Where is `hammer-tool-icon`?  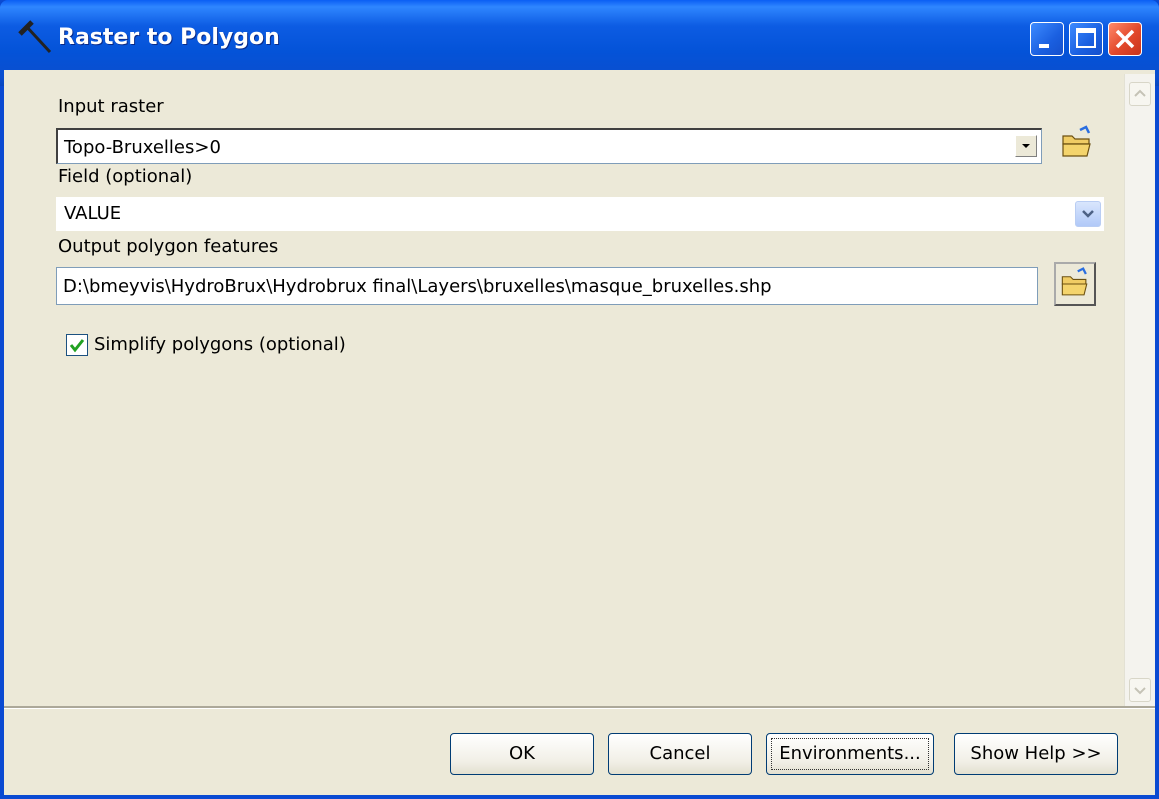
hammer-tool-icon is located at coordinates (35, 37).